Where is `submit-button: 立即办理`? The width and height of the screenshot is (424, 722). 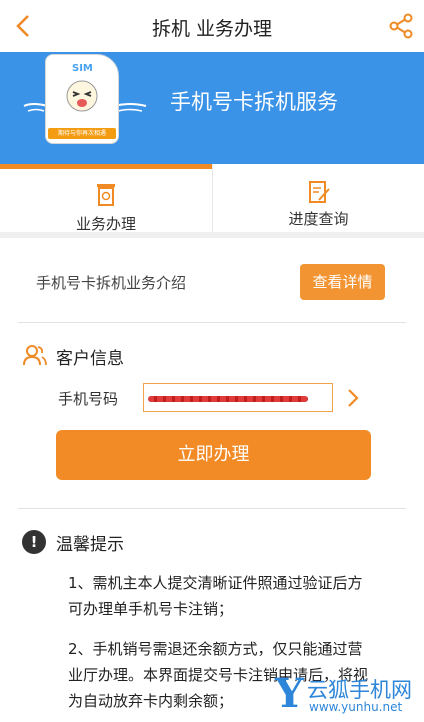 submit-button: 立即办理 is located at coordinates (213, 455).